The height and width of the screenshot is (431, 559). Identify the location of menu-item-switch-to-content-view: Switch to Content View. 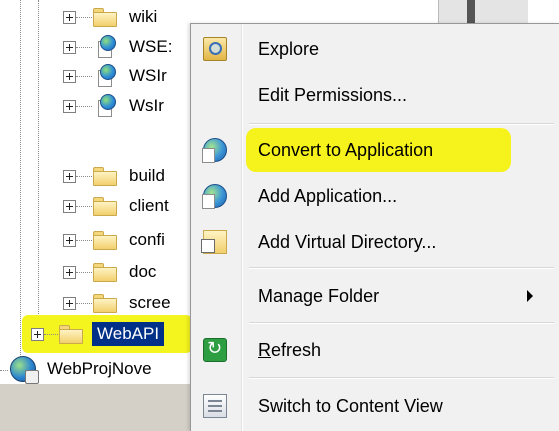
(375, 406).